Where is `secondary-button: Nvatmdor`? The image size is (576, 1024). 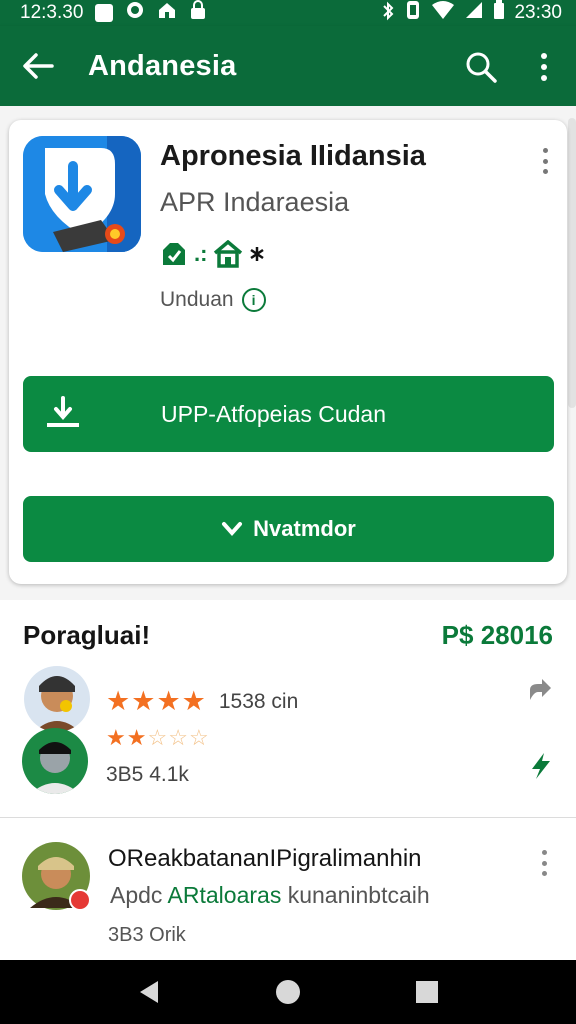
secondary-button: Nvatmdor is located at coordinates (288, 529).